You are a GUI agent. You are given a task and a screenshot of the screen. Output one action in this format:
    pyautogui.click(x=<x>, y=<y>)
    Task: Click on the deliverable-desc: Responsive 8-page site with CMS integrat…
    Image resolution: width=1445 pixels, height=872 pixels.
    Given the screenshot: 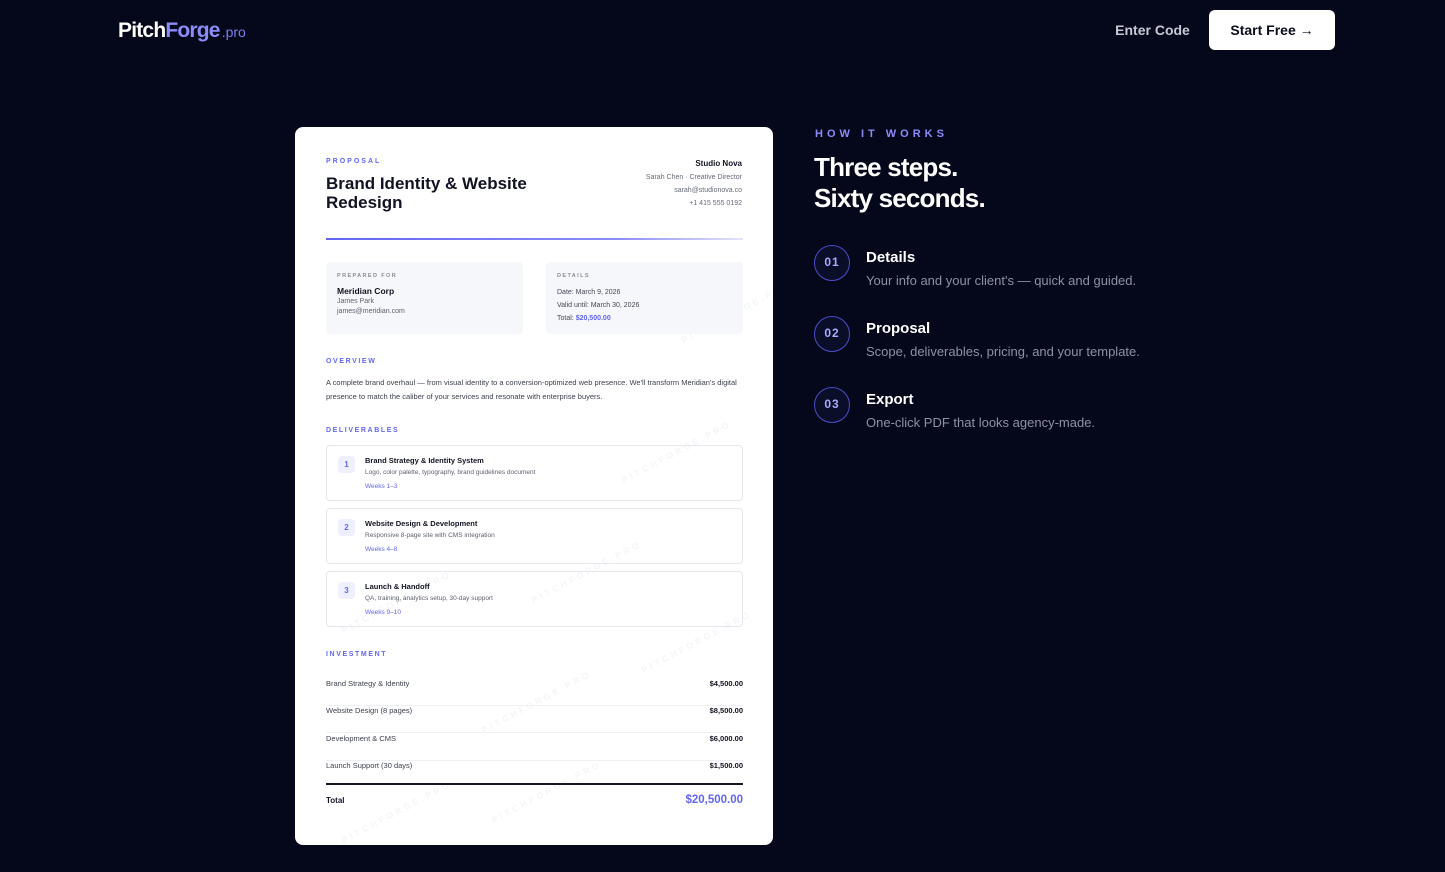 What is the action you would take?
    pyautogui.click(x=430, y=535)
    